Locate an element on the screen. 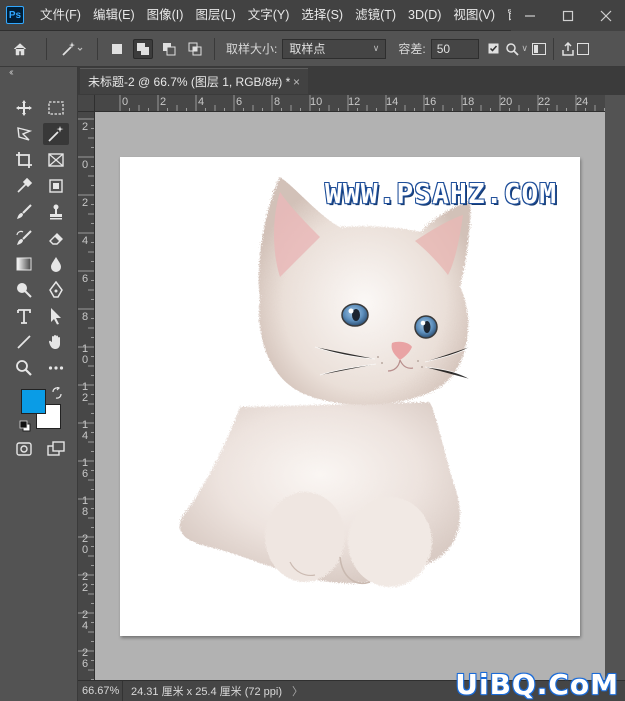 The width and height of the screenshot is (625, 701). magic-wand-preset-icon is located at coordinates (72, 49).